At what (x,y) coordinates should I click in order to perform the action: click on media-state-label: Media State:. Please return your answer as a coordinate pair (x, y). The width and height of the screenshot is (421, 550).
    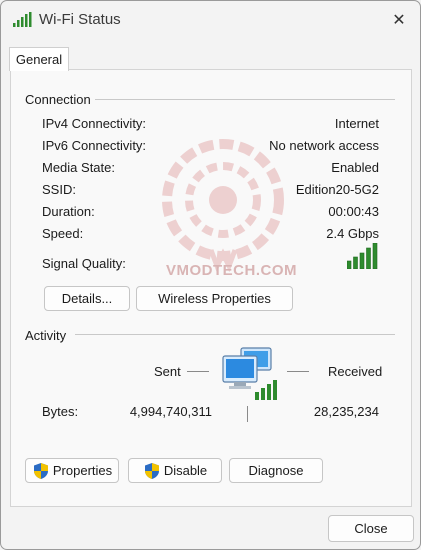
    Looking at the image, I should click on (78, 167).